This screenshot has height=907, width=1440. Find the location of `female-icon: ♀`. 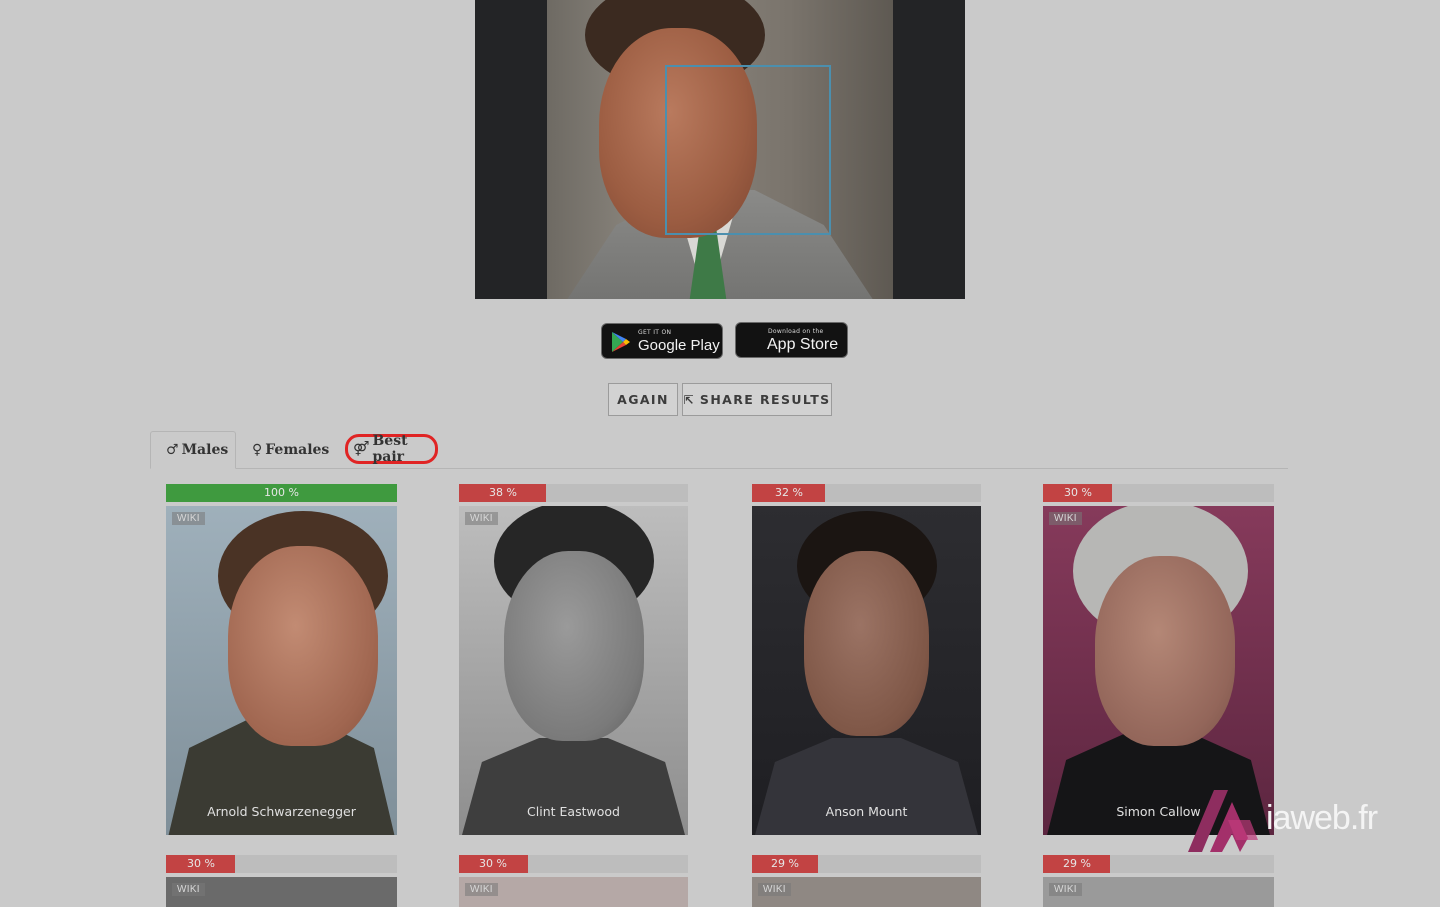

female-icon: ♀ is located at coordinates (257, 450).